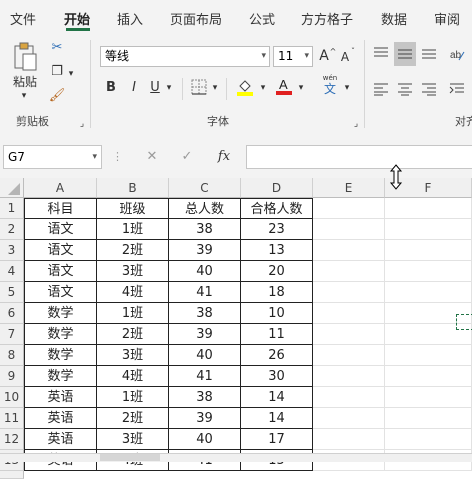 The width and height of the screenshot is (472, 479). Describe the element at coordinates (381, 55) in the screenshot. I see `top-align-icon` at that location.